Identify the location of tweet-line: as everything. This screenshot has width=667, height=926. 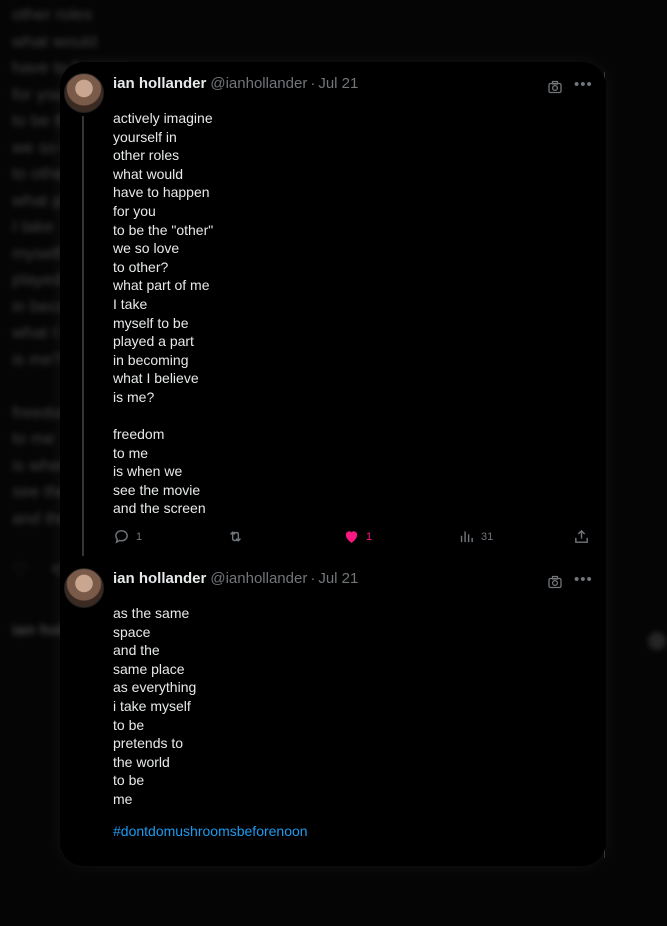
(155, 687).